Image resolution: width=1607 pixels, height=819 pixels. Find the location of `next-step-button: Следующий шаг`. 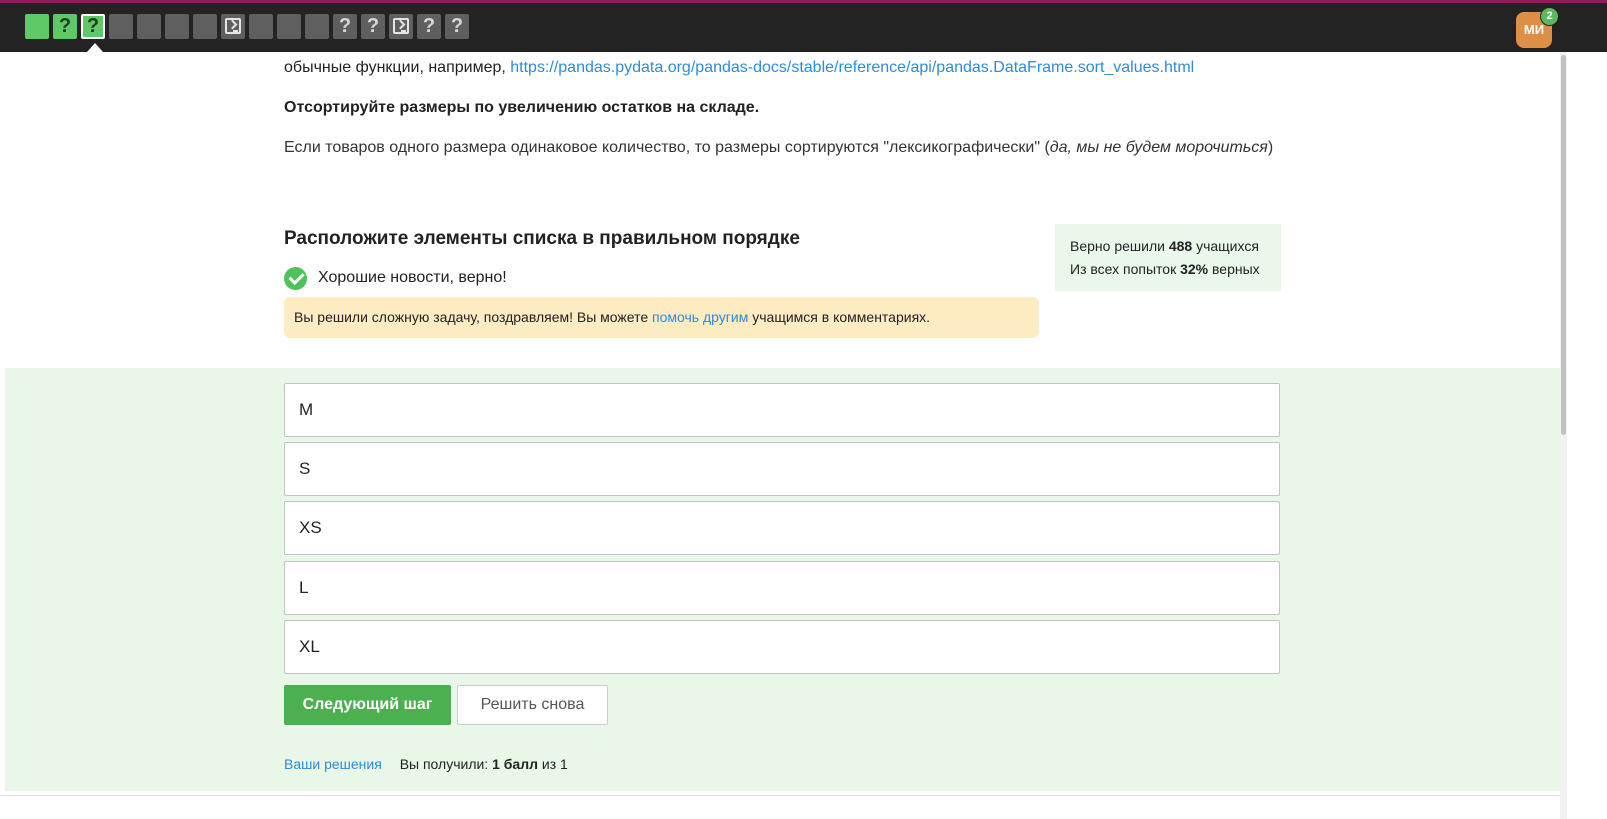

next-step-button: Следующий шаг is located at coordinates (367, 705).